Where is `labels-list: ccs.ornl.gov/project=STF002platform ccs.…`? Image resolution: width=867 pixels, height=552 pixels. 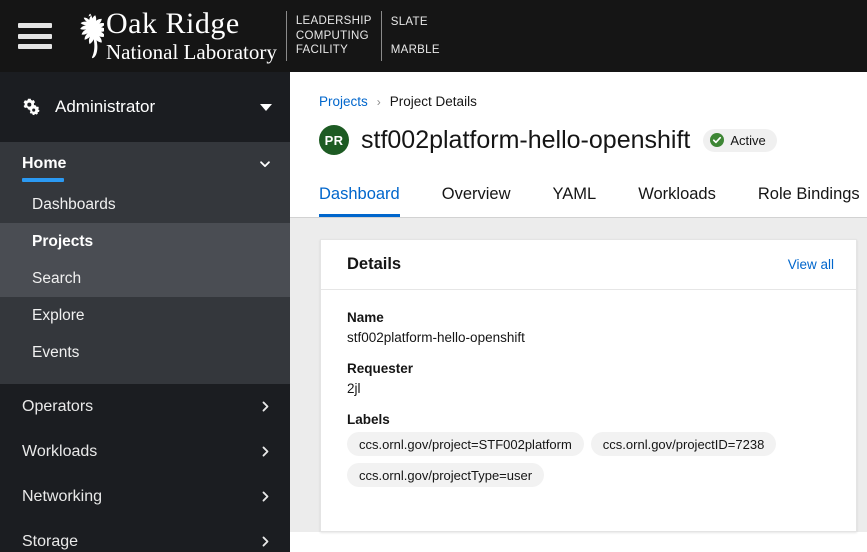
labels-list: ccs.ornl.gov/project=STF002platform ccs.… is located at coordinates (582, 459).